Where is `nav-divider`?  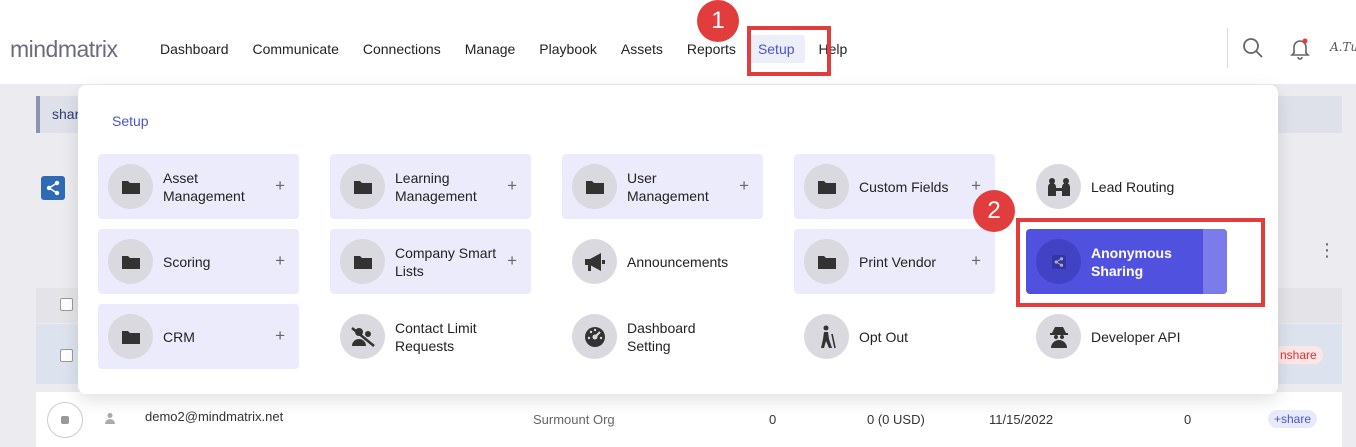
nav-divider is located at coordinates (1227, 48).